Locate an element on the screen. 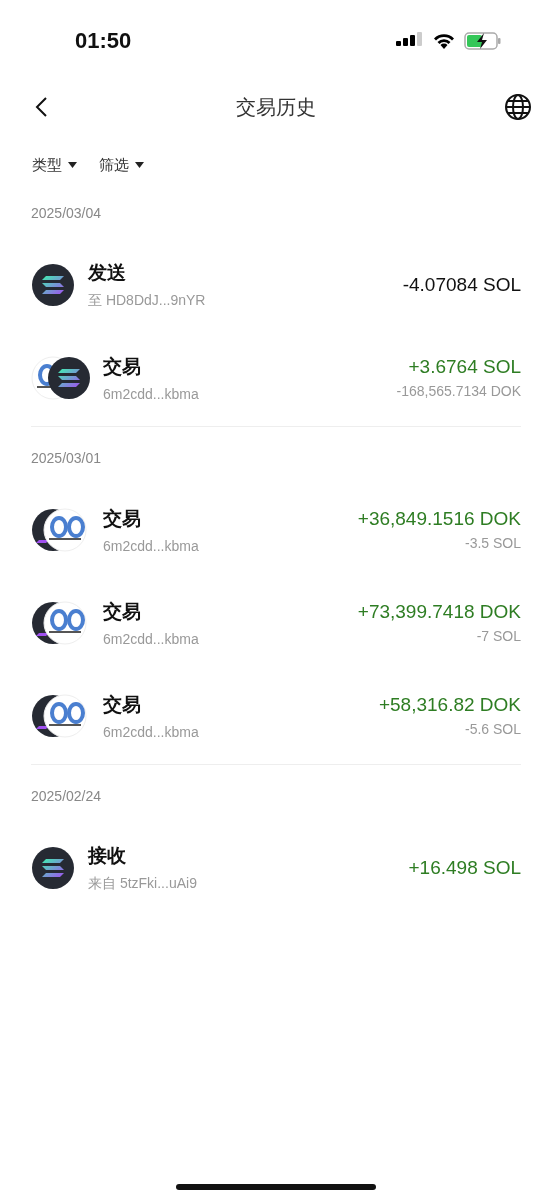 This screenshot has width=552, height=1200. status-time: 01:50 is located at coordinates (103, 41).